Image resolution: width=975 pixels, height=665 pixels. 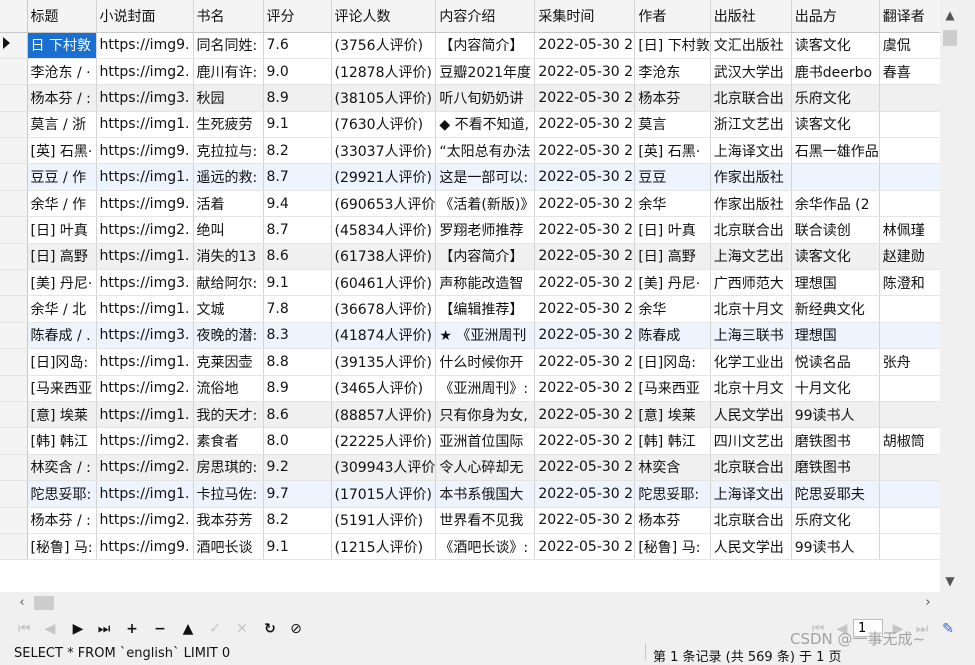 I want to click on table-cell: 《活着(新版)》, so click(x=485, y=204).